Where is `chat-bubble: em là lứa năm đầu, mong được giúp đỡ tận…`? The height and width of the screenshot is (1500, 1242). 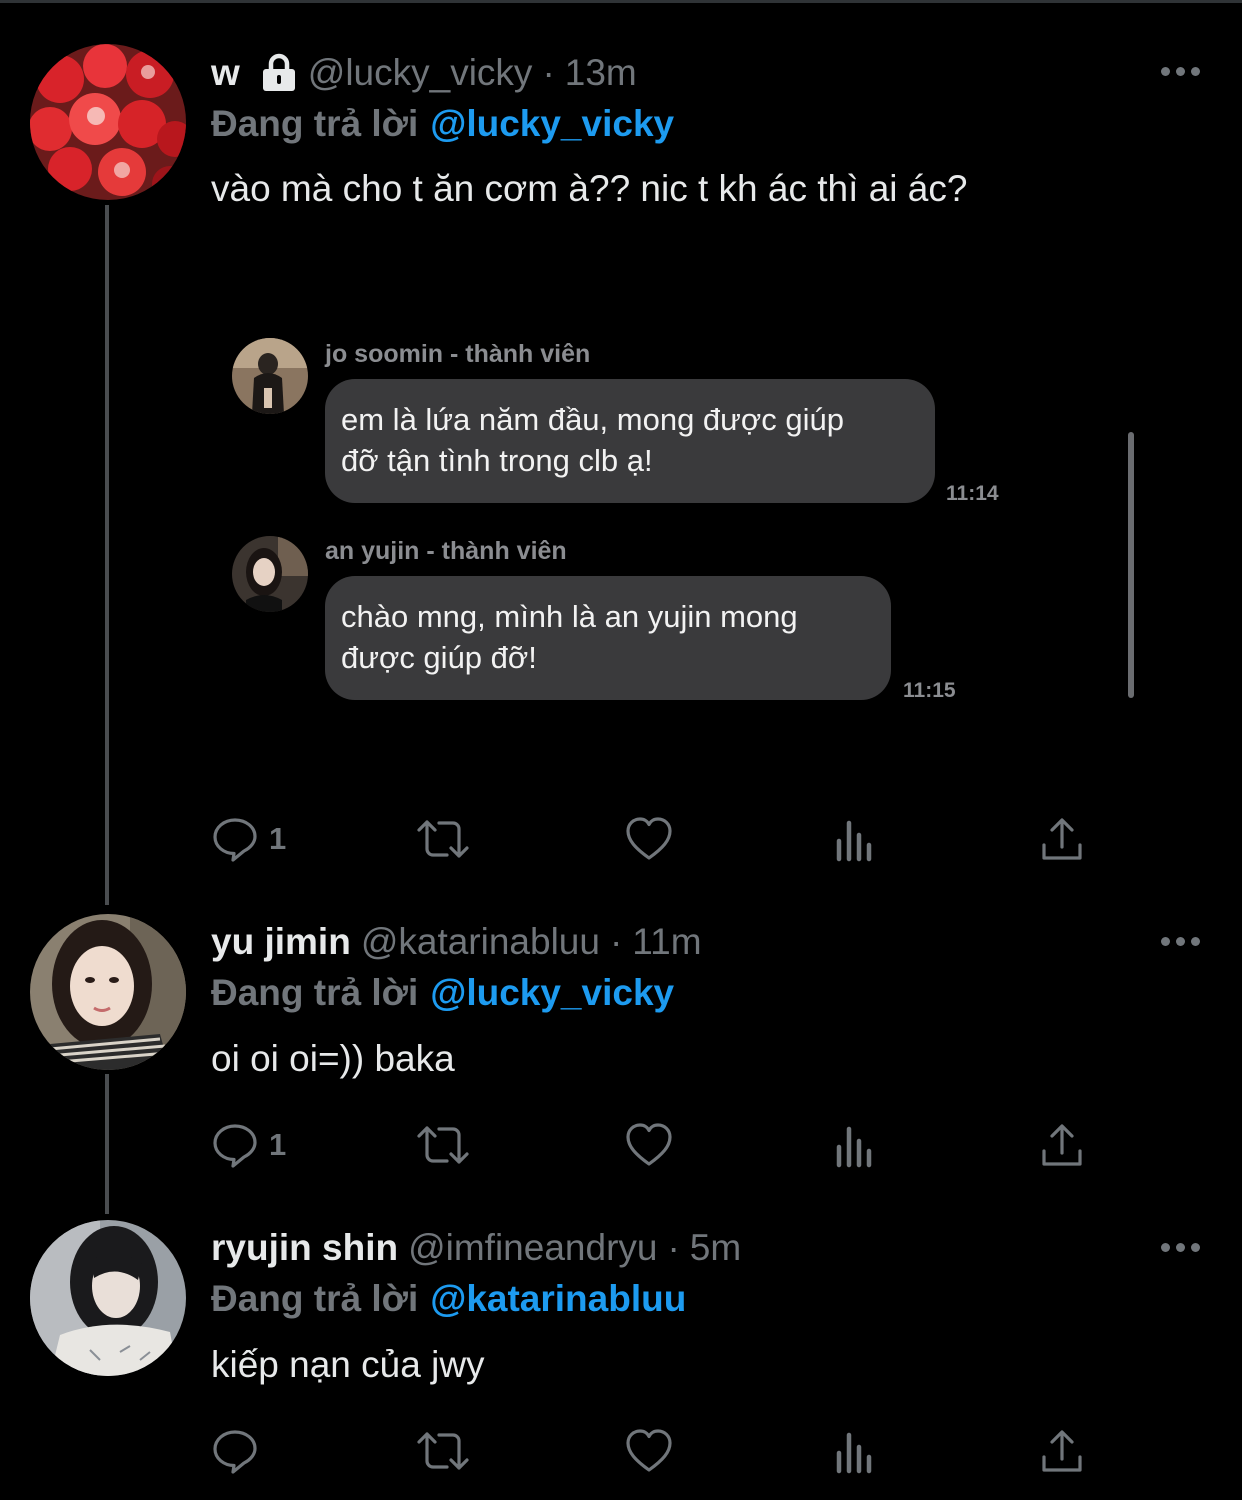
chat-bubble: em là lứa năm đầu, mong được giúp đỡ tận… is located at coordinates (630, 441).